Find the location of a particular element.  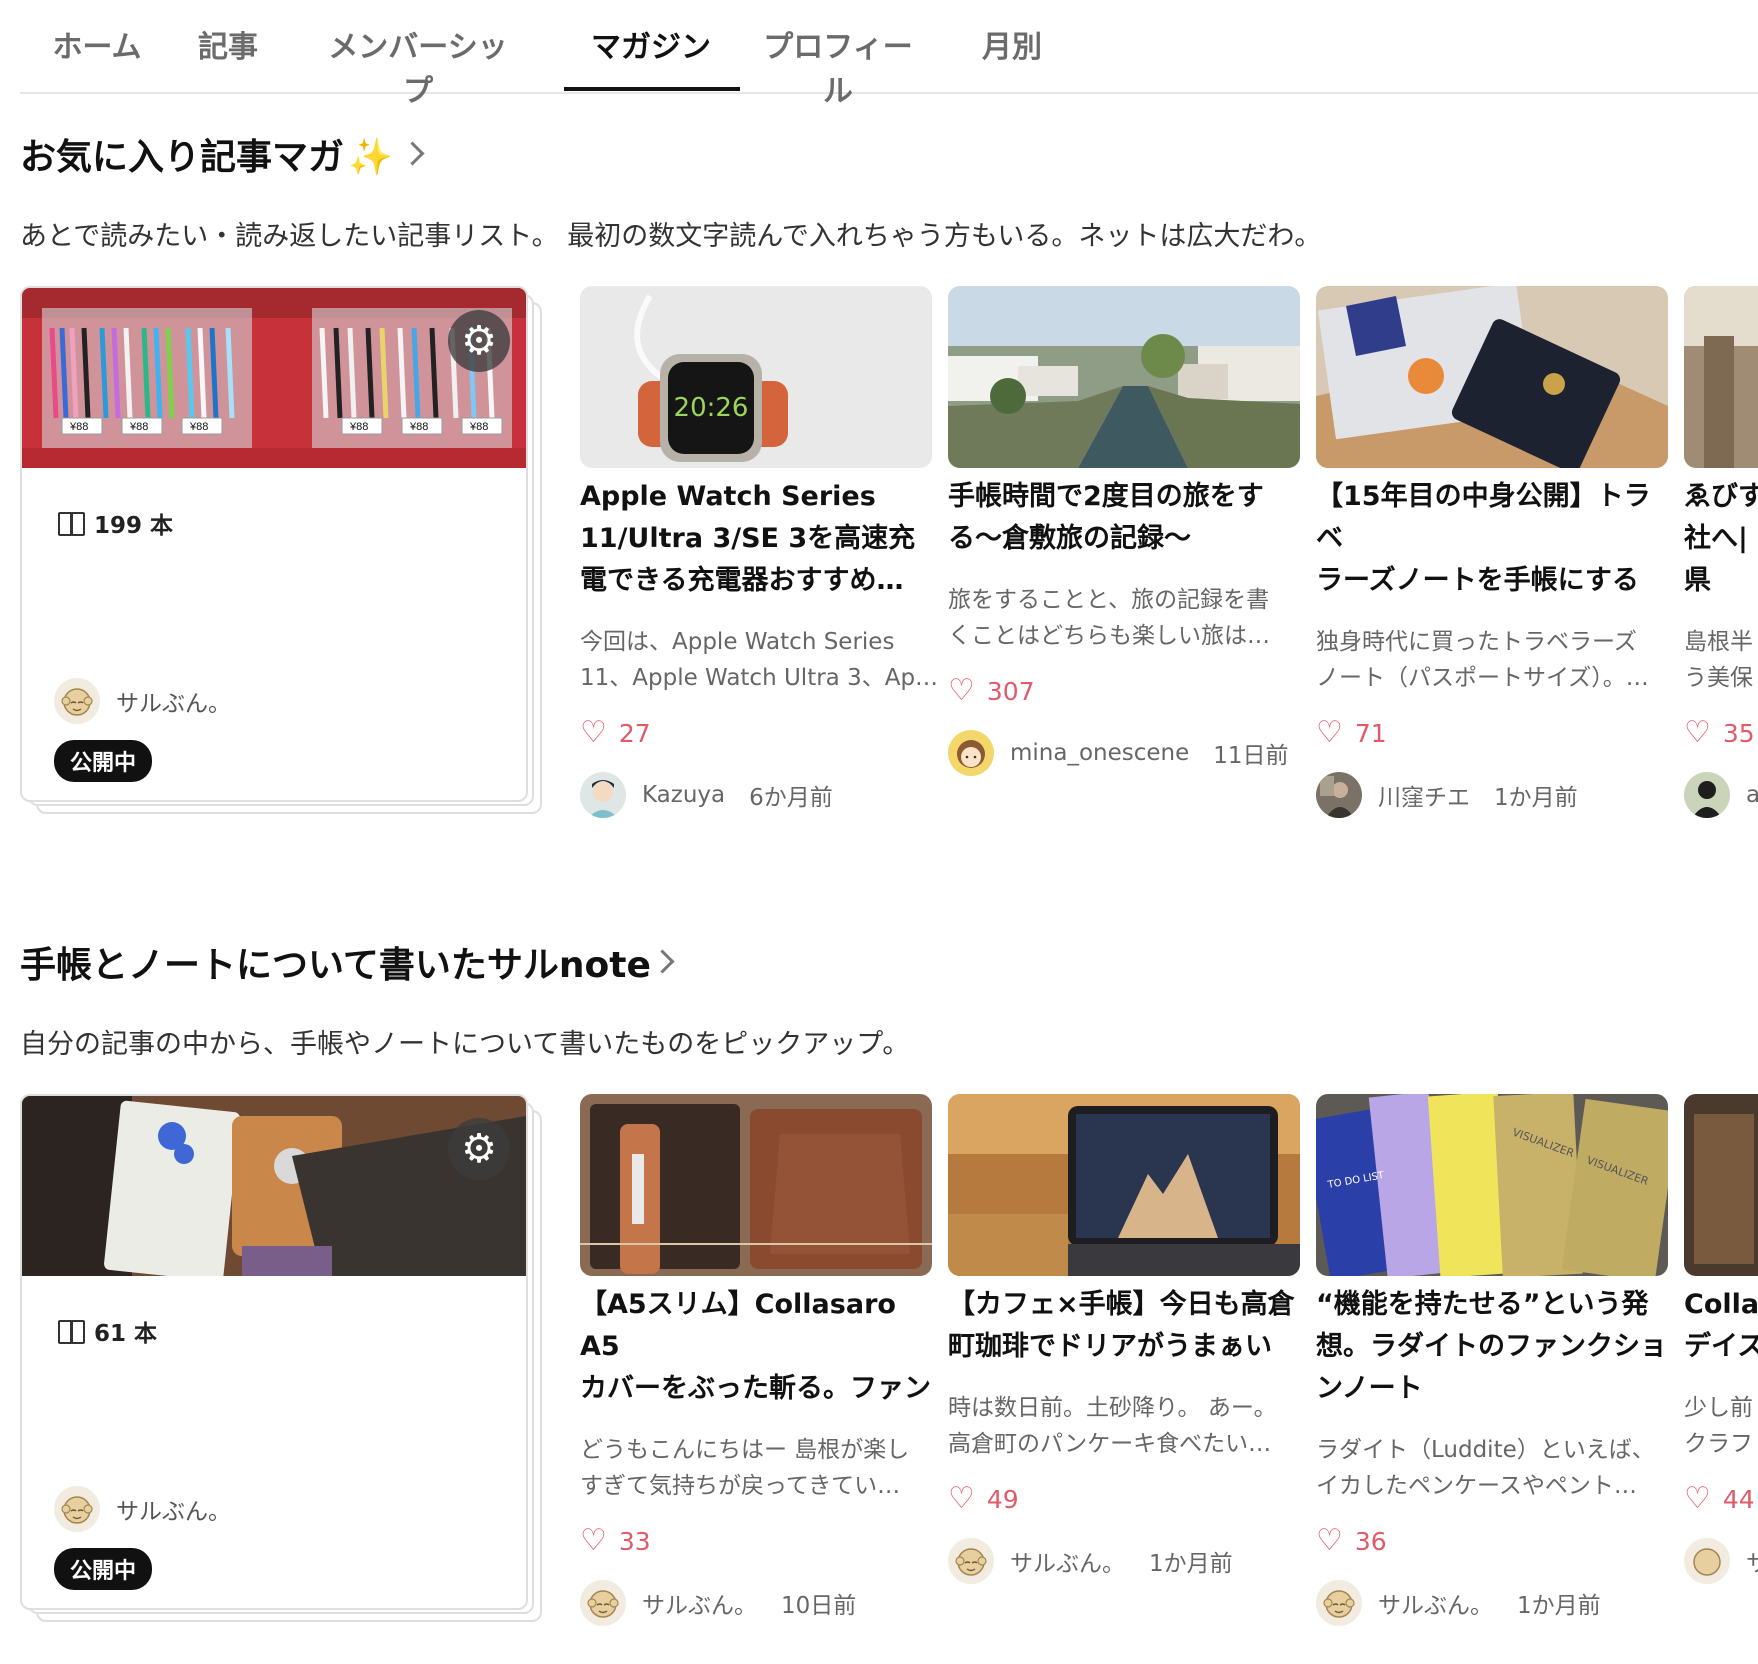

article-author: サルぶん。 10日前 is located at coordinates (718, 1603).